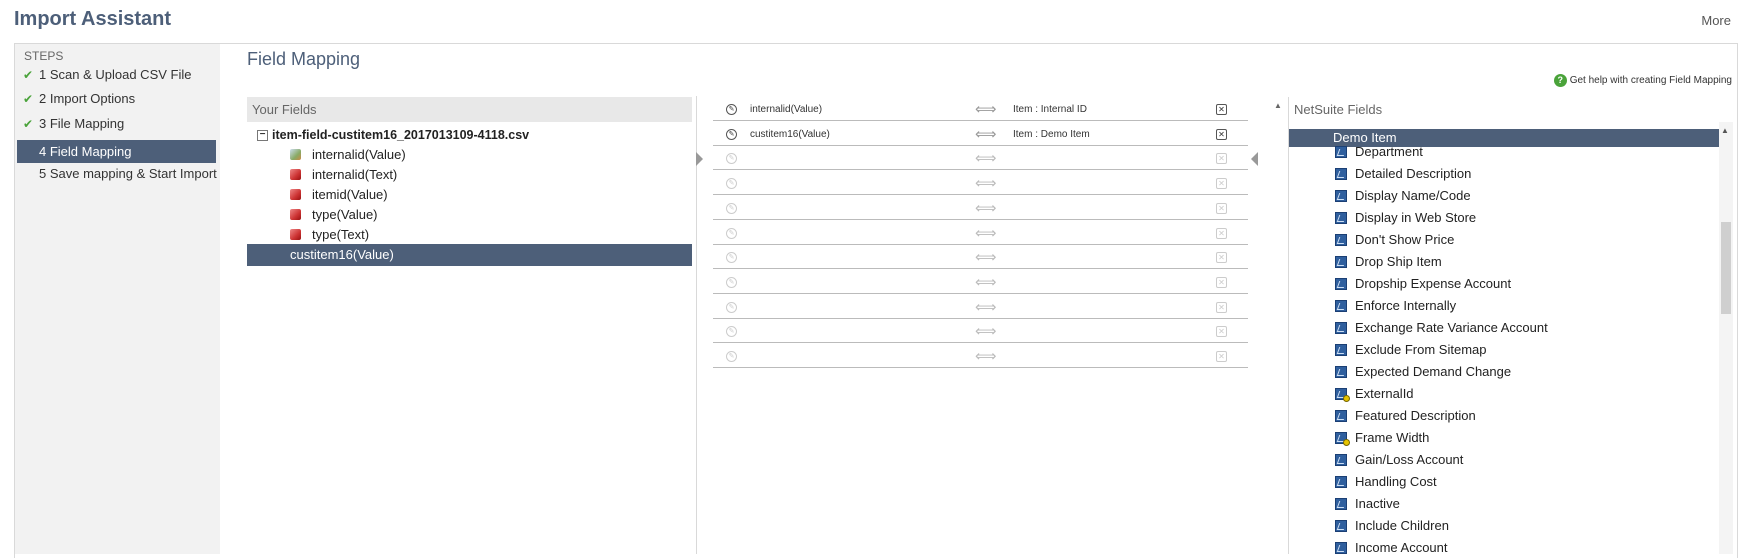 The width and height of the screenshot is (1745, 558). Describe the element at coordinates (469, 195) in the screenshot. I see `your-field-item: itemid(Value)` at that location.